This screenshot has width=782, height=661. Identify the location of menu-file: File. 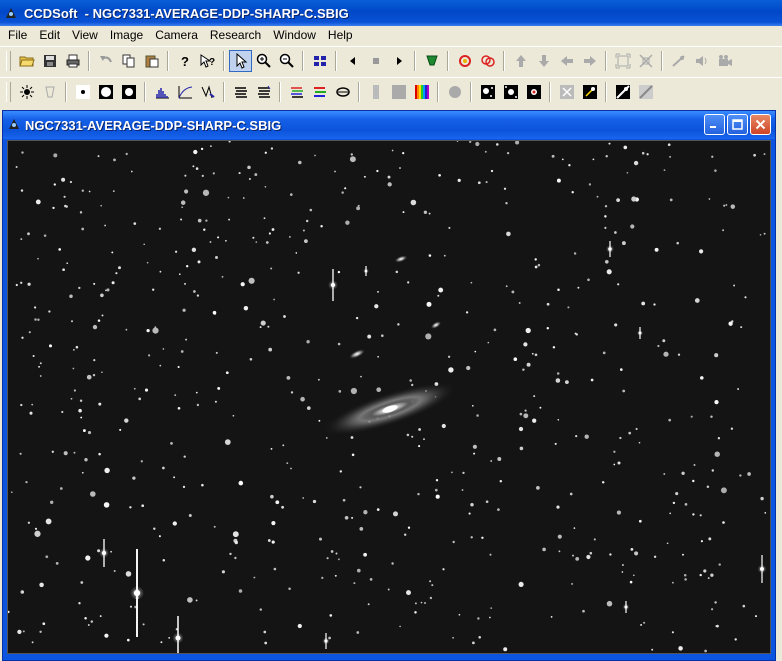
(17, 35).